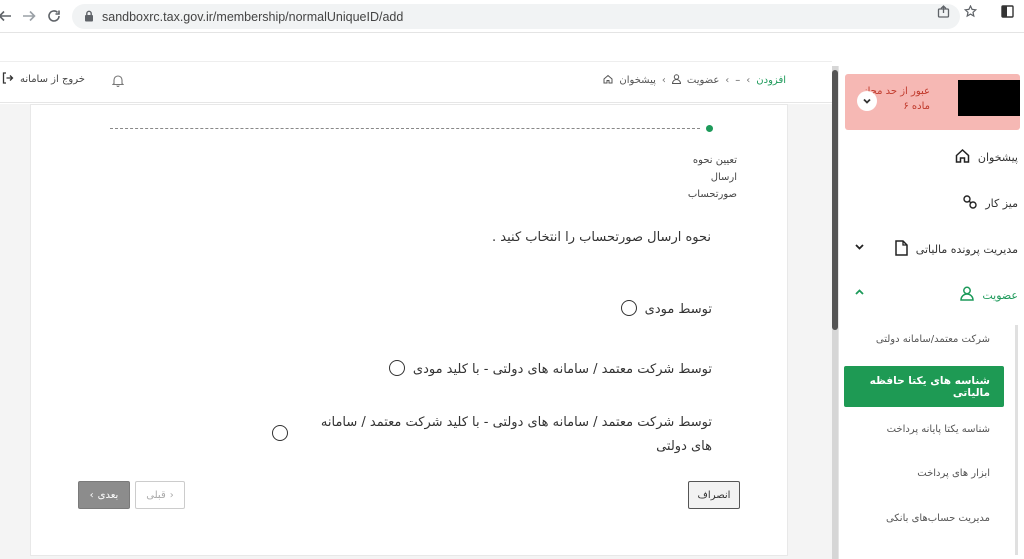 The width and height of the screenshot is (1024, 559). Describe the element at coordinates (712, 177) in the screenshot. I see `step-label: تعیین نحوه ارسال صورتحساب` at that location.